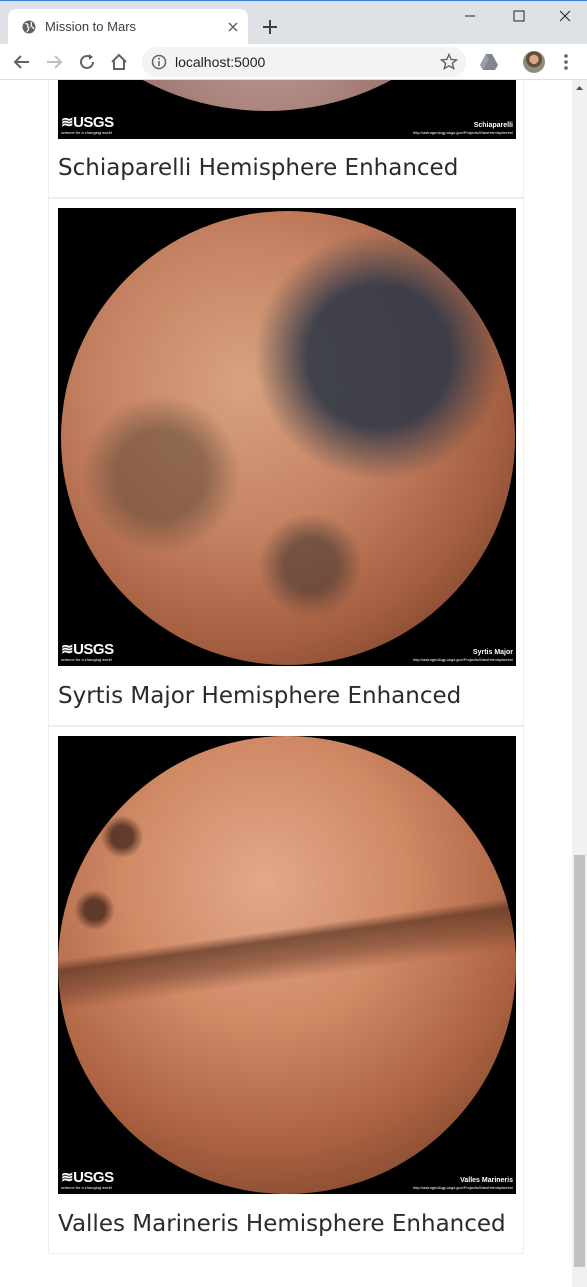  What do you see at coordinates (534, 62) in the screenshot?
I see `avatar` at bounding box center [534, 62].